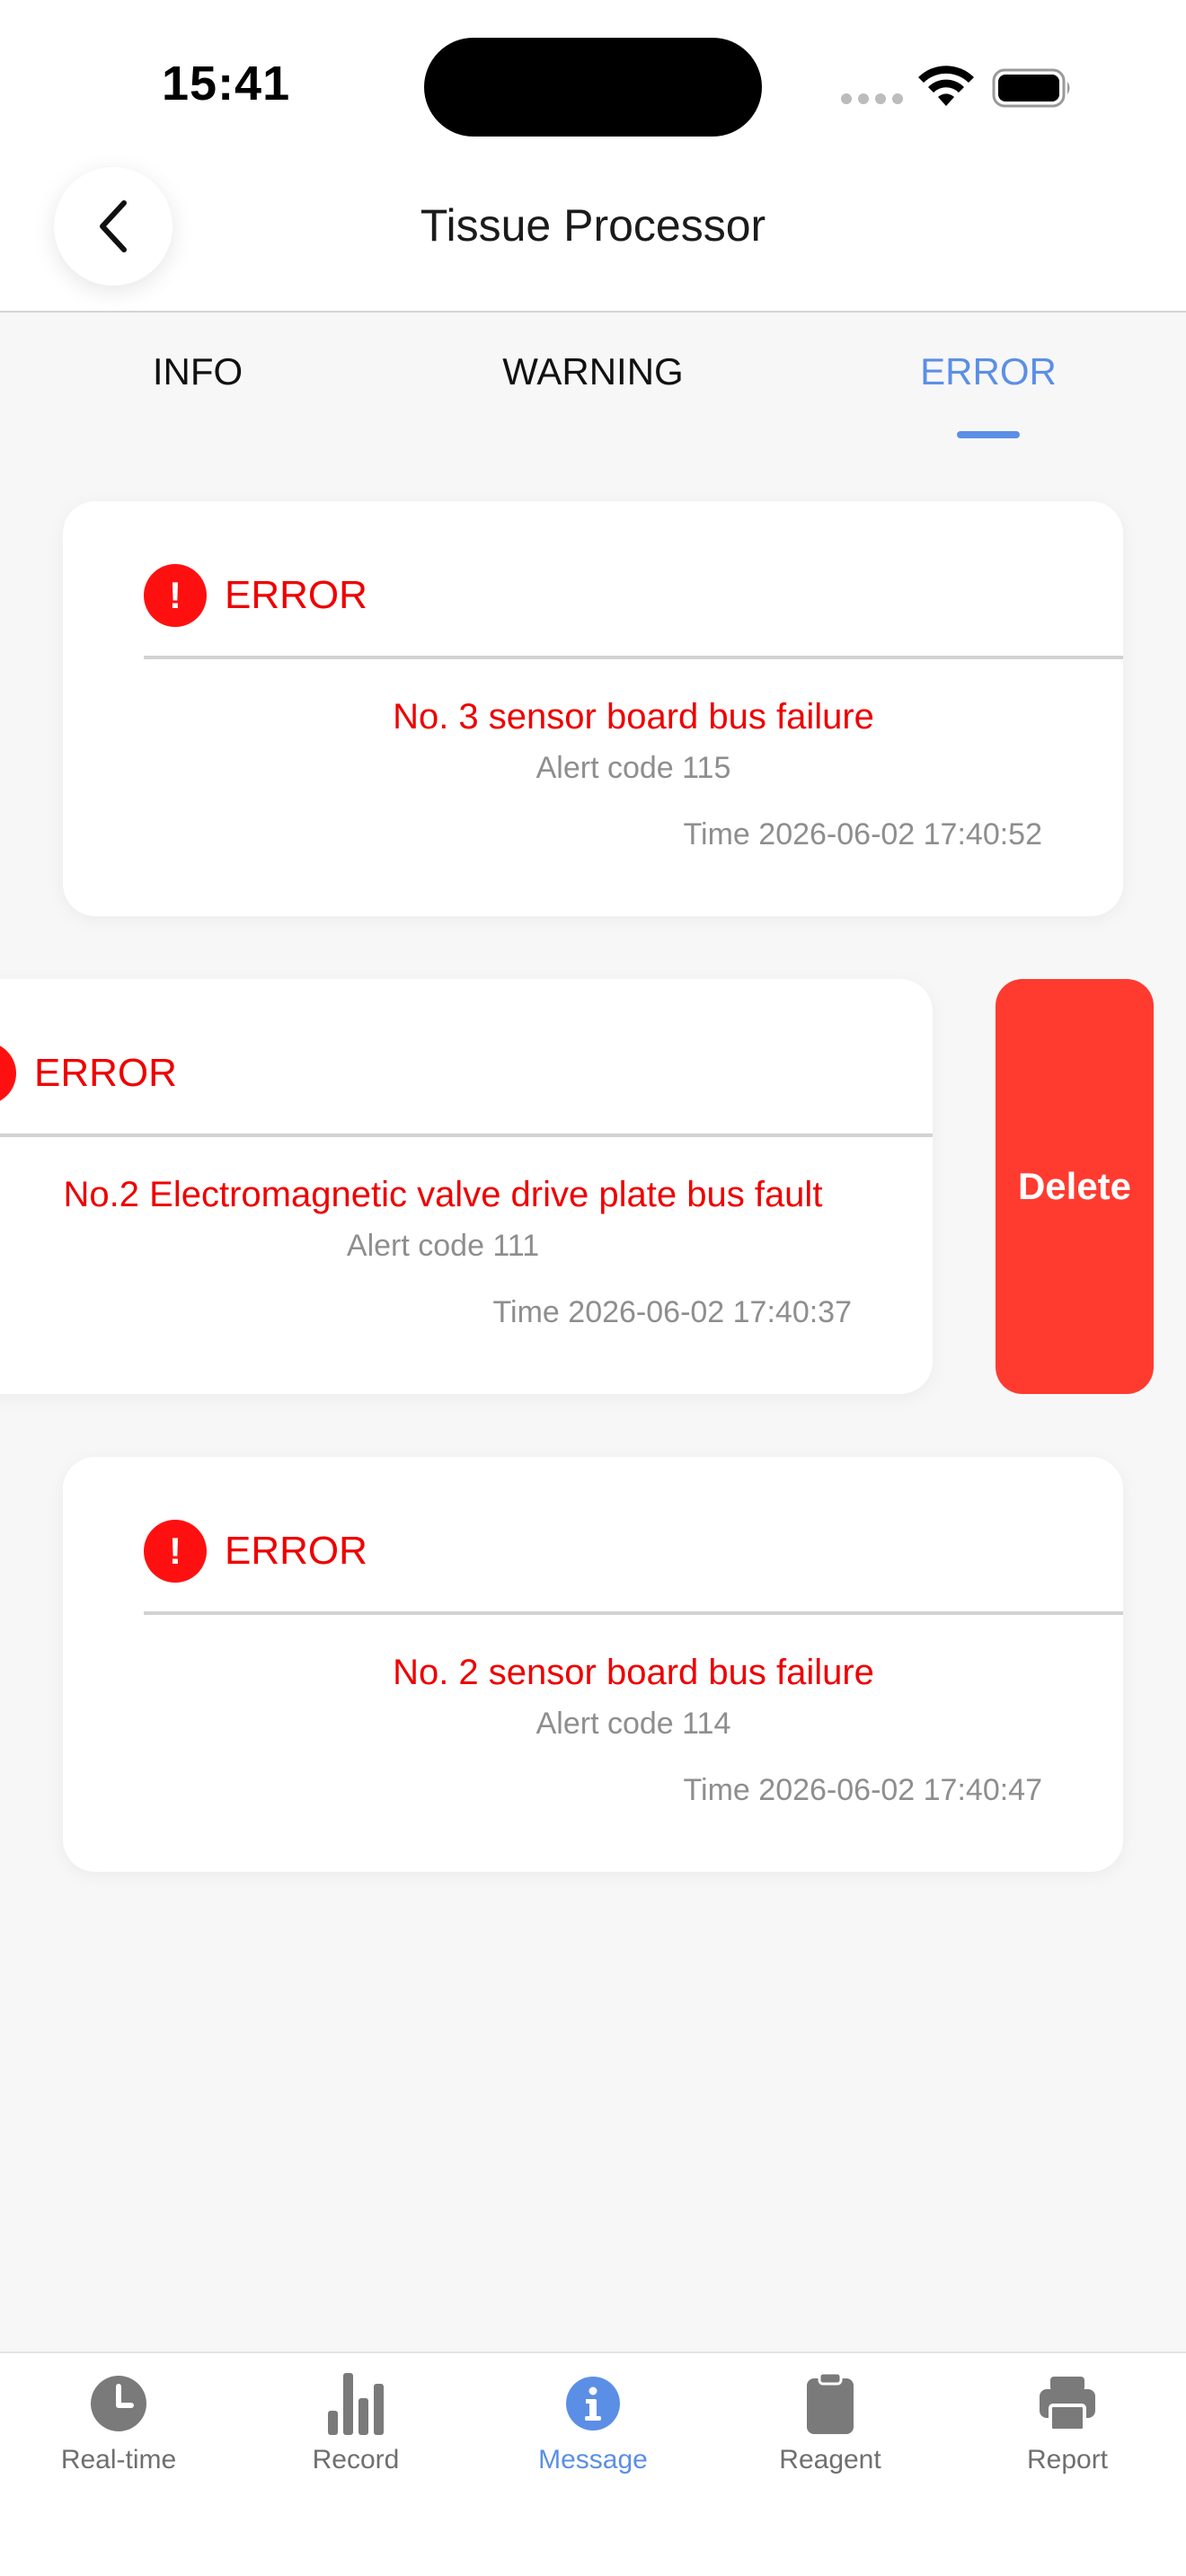 This screenshot has width=1186, height=2576. I want to click on message-time: Time 2026-06-02 17:40:37, so click(672, 1312).